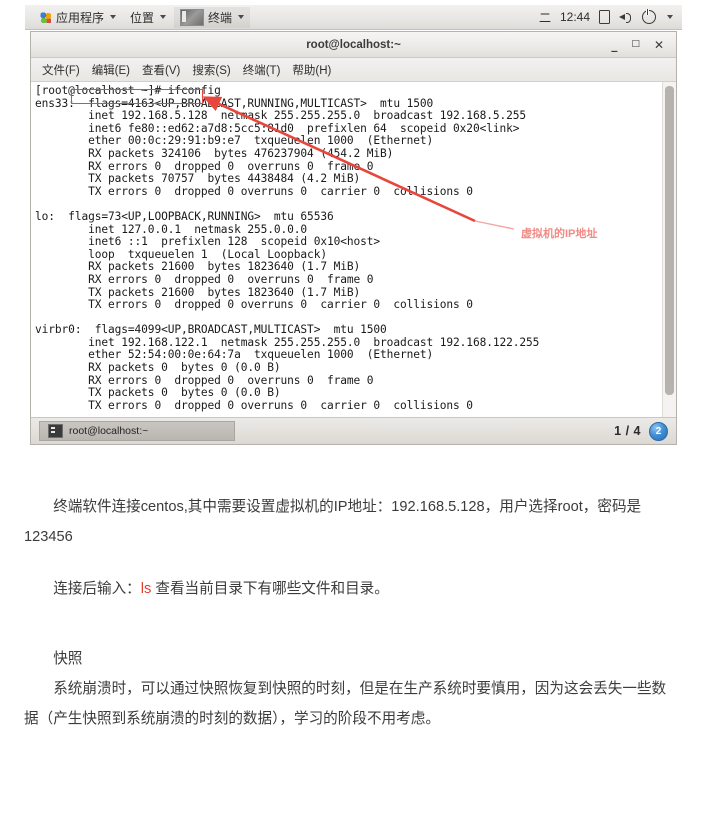  Describe the element at coordinates (575, 17) in the screenshot. I see `panel-clock-time: 12:44` at that location.